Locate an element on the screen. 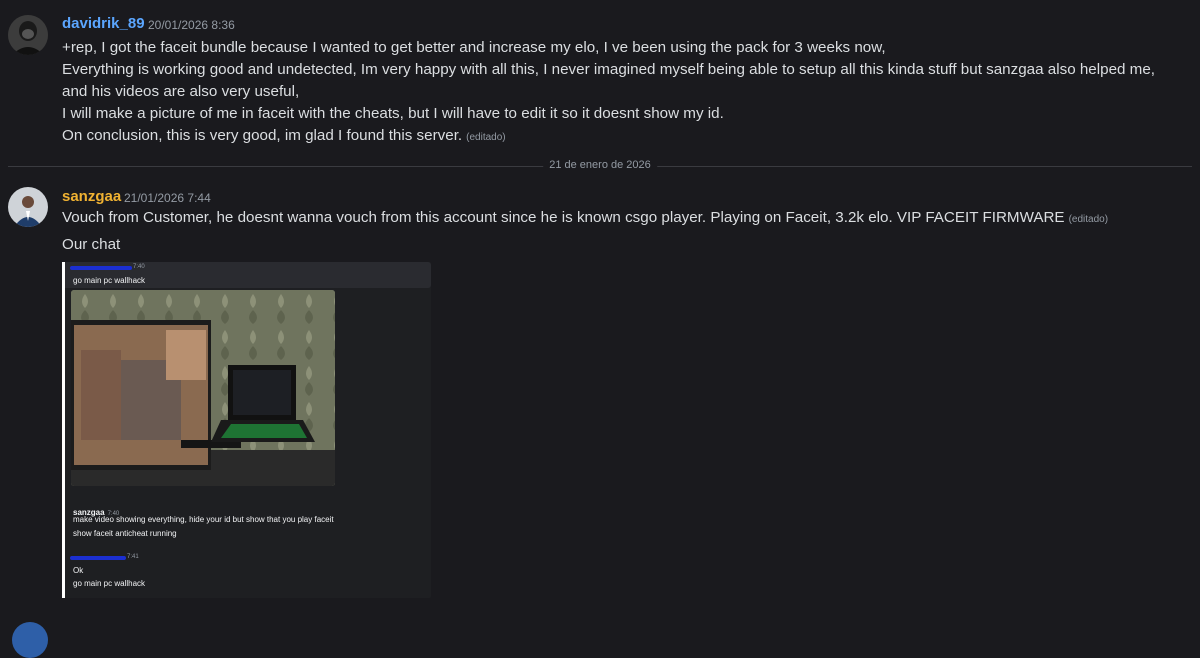 This screenshot has width=1200, height=658. embed-accent-bar is located at coordinates (63, 430).